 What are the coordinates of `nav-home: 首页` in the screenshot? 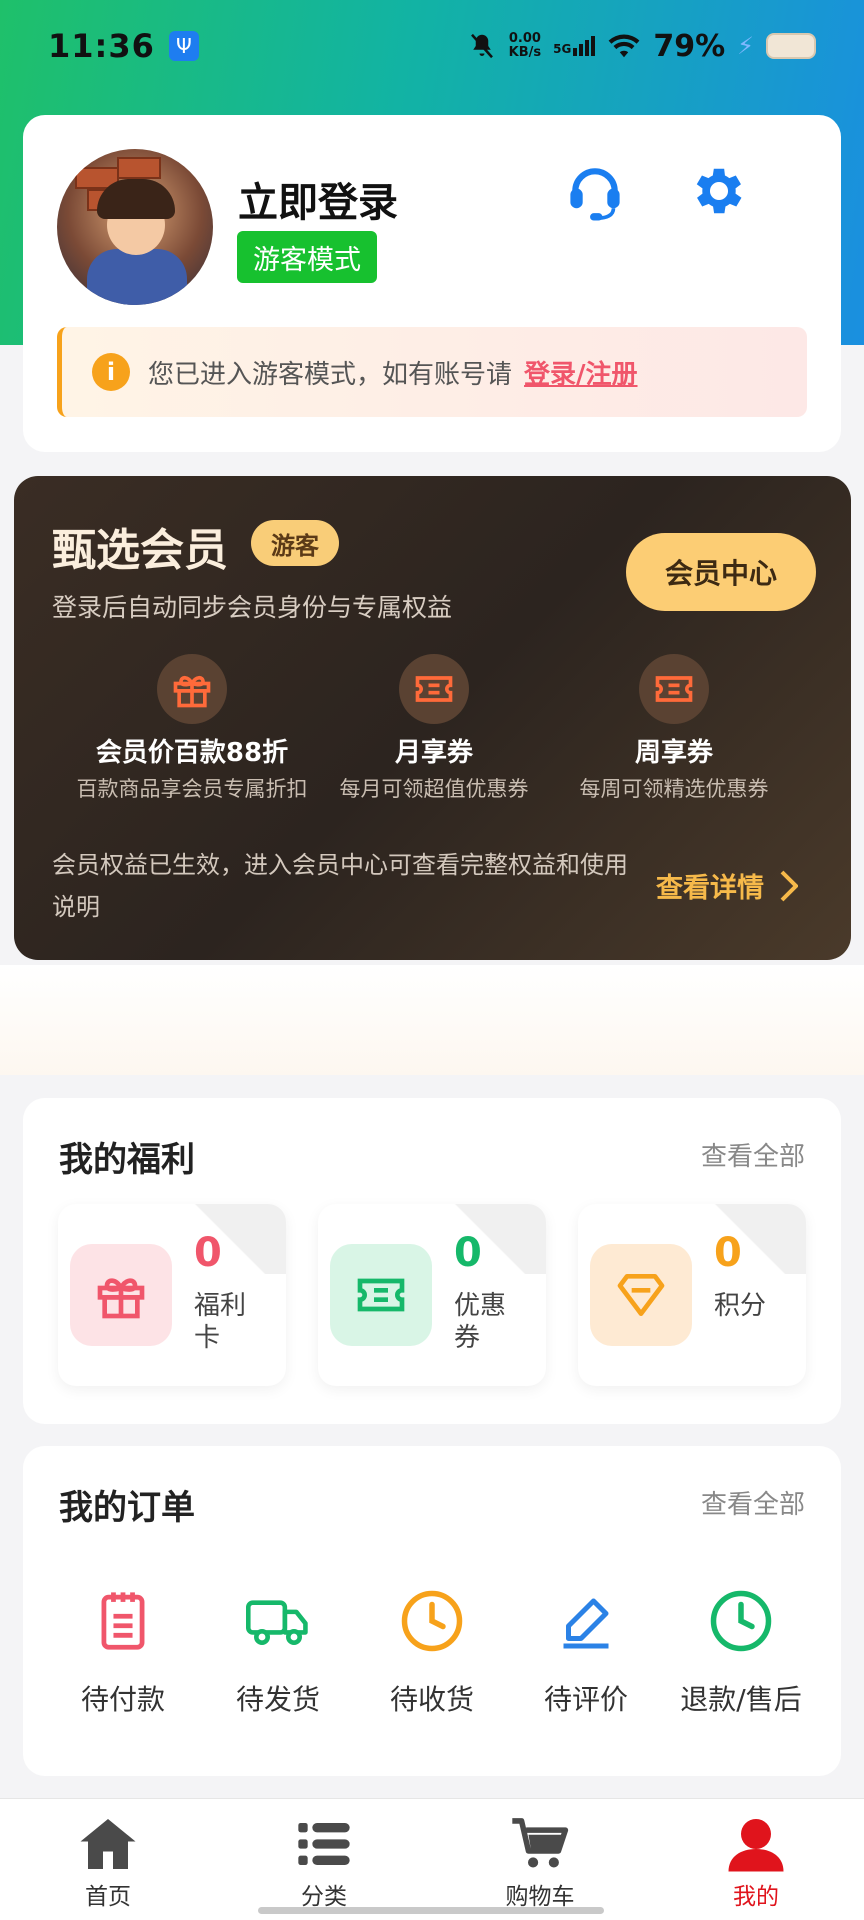 It's located at (108, 1862).